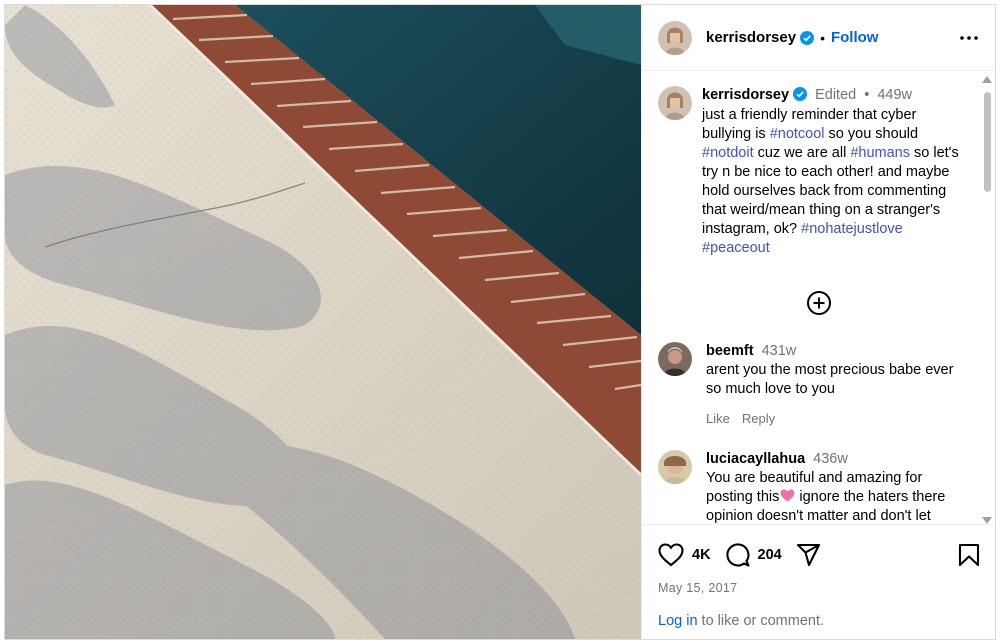  What do you see at coordinates (736, 248) in the screenshot?
I see `hashtag-link: #peaceout` at bounding box center [736, 248].